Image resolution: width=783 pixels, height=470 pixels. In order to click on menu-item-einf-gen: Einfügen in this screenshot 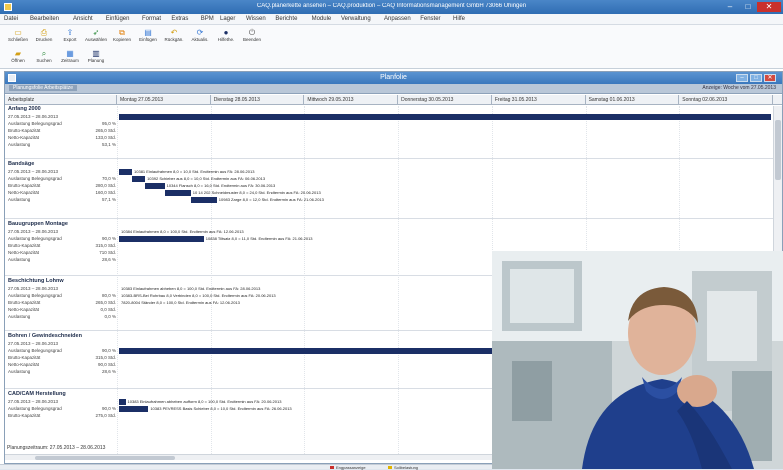, I will do `click(118, 19)`.